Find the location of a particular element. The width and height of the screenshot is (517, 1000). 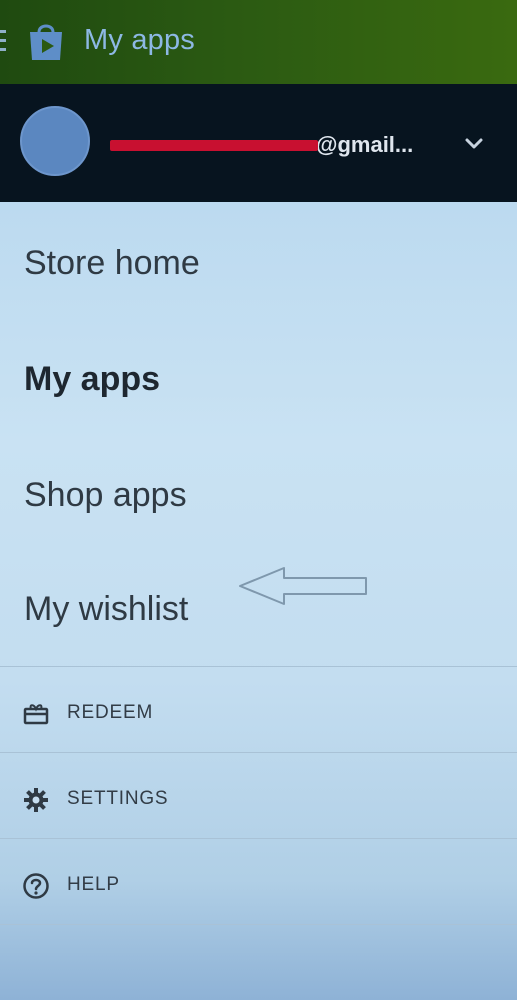

gift-card-icon is located at coordinates (36, 714).